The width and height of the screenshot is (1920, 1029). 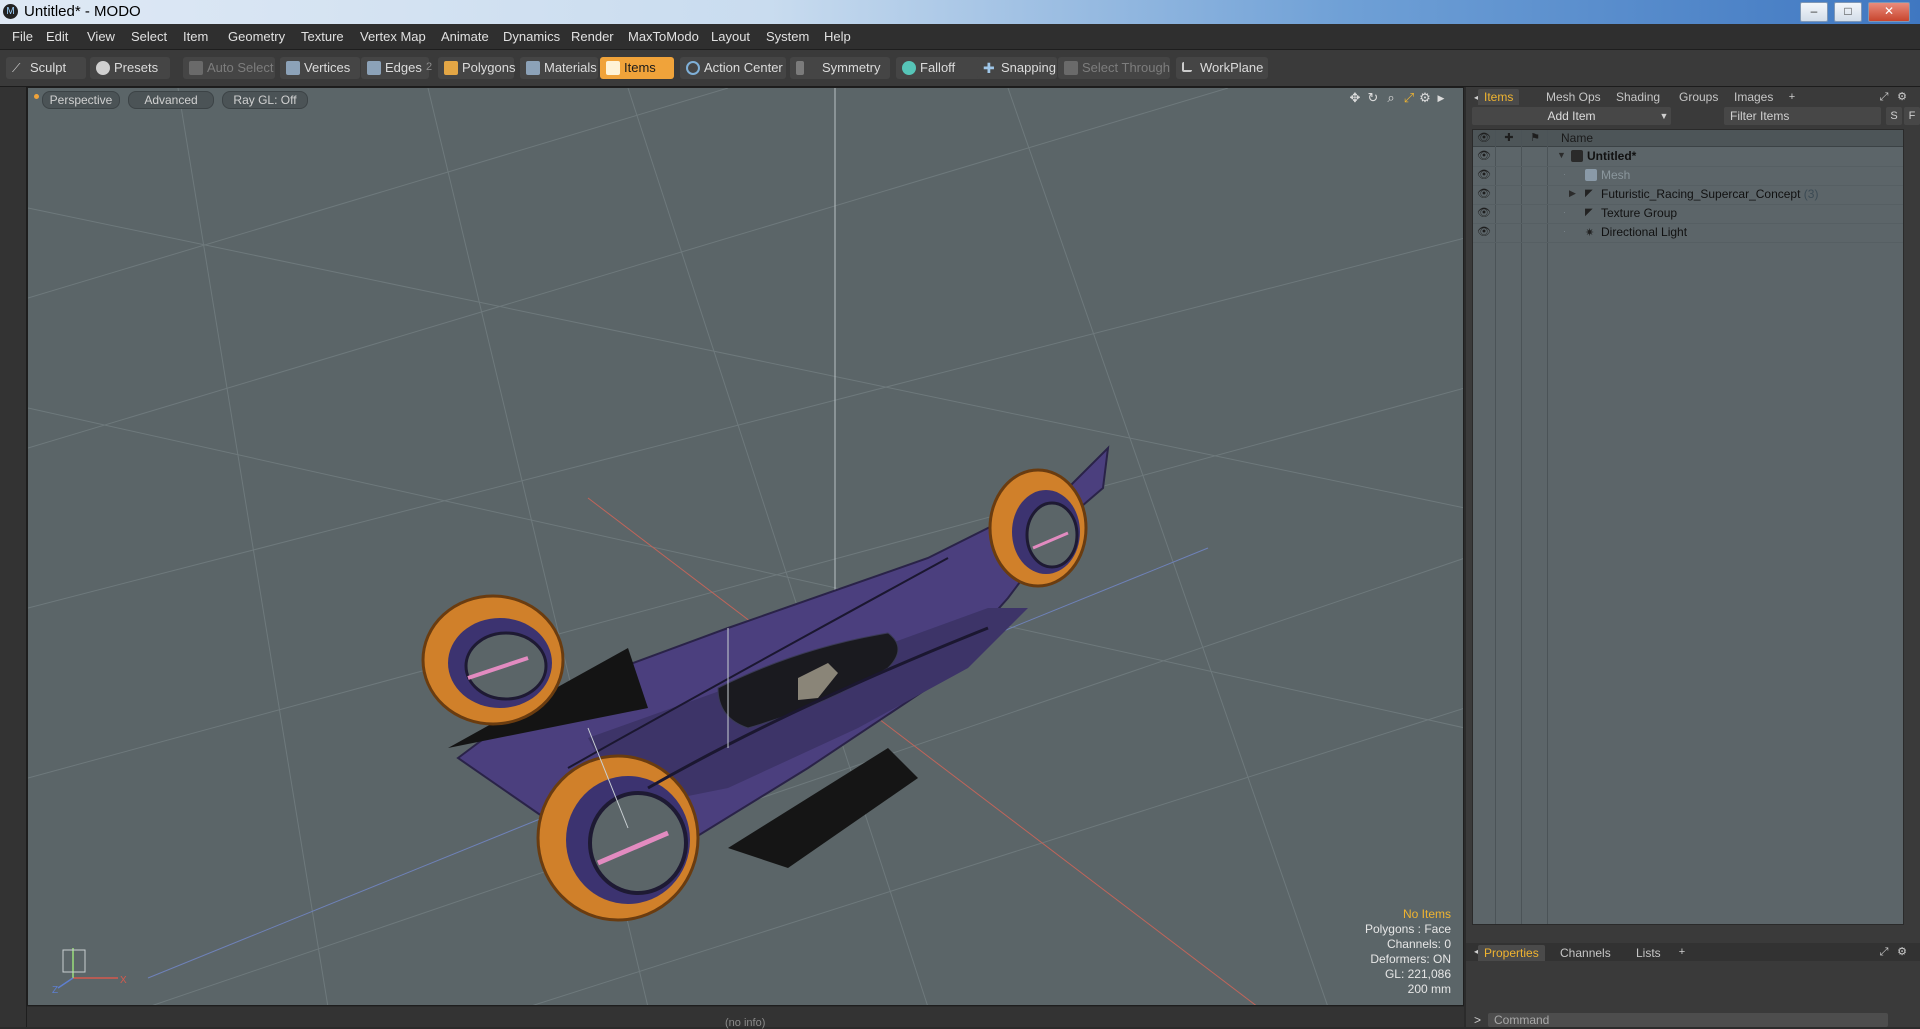 What do you see at coordinates (1814, 12) in the screenshot?
I see `minimize-button: –` at bounding box center [1814, 12].